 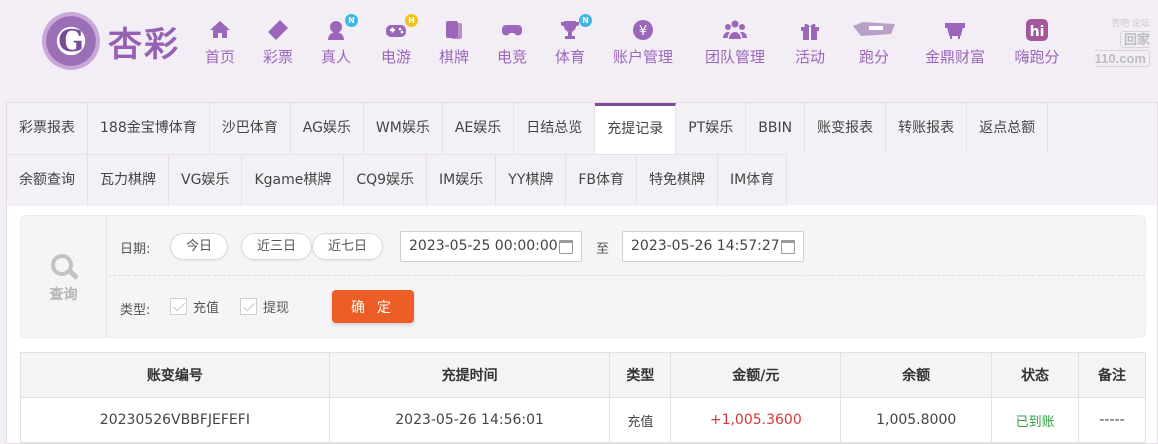 I want to click on date-label: 日期:, so click(x=135, y=249).